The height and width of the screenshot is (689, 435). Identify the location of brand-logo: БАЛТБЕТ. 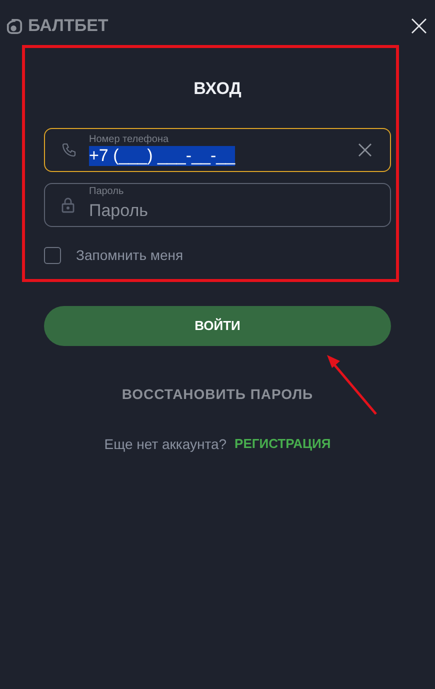
(68, 26).